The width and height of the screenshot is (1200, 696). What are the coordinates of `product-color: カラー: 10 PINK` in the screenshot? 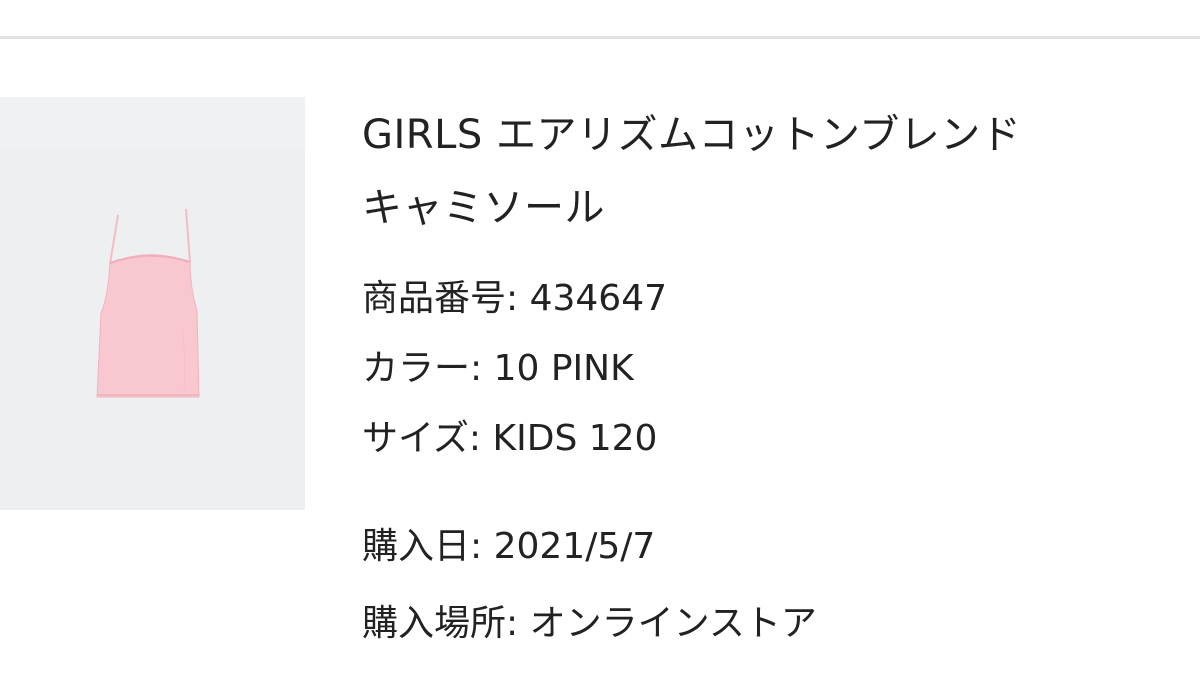 It's located at (498, 368).